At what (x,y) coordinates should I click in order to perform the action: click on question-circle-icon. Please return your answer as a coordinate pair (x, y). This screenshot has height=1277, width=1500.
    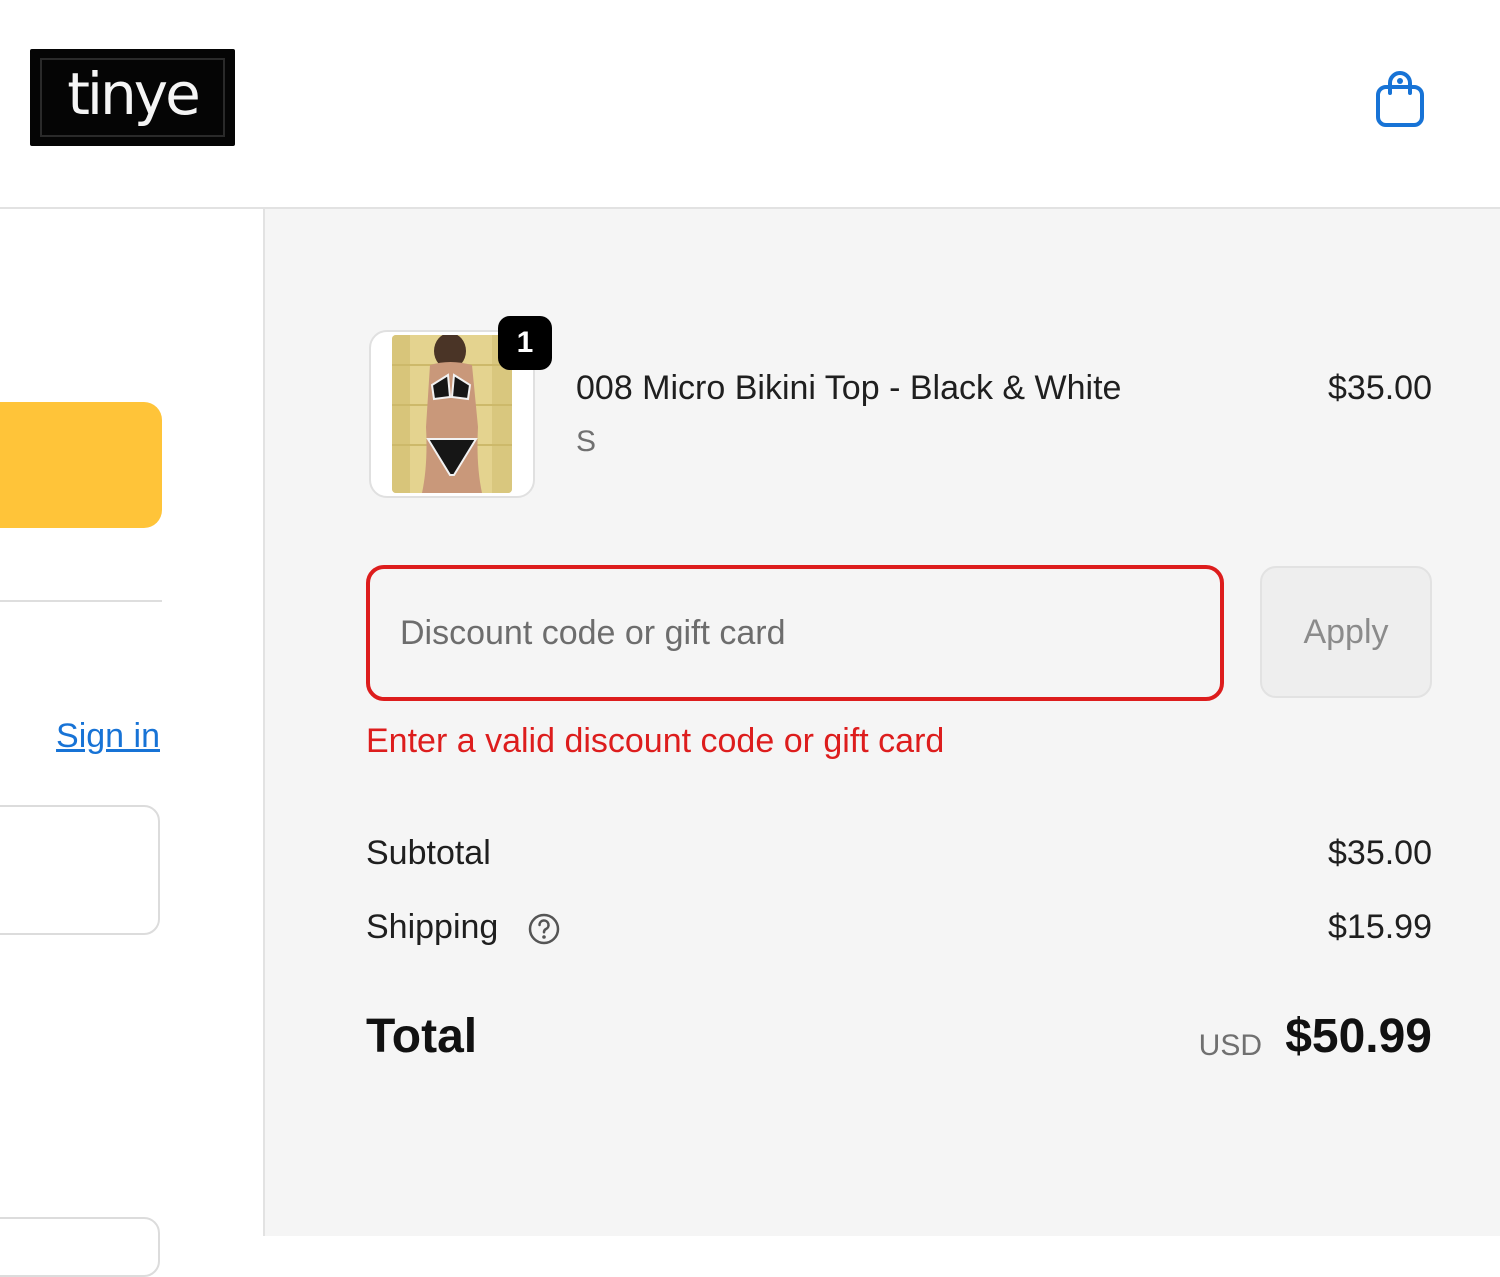
    Looking at the image, I should click on (544, 929).